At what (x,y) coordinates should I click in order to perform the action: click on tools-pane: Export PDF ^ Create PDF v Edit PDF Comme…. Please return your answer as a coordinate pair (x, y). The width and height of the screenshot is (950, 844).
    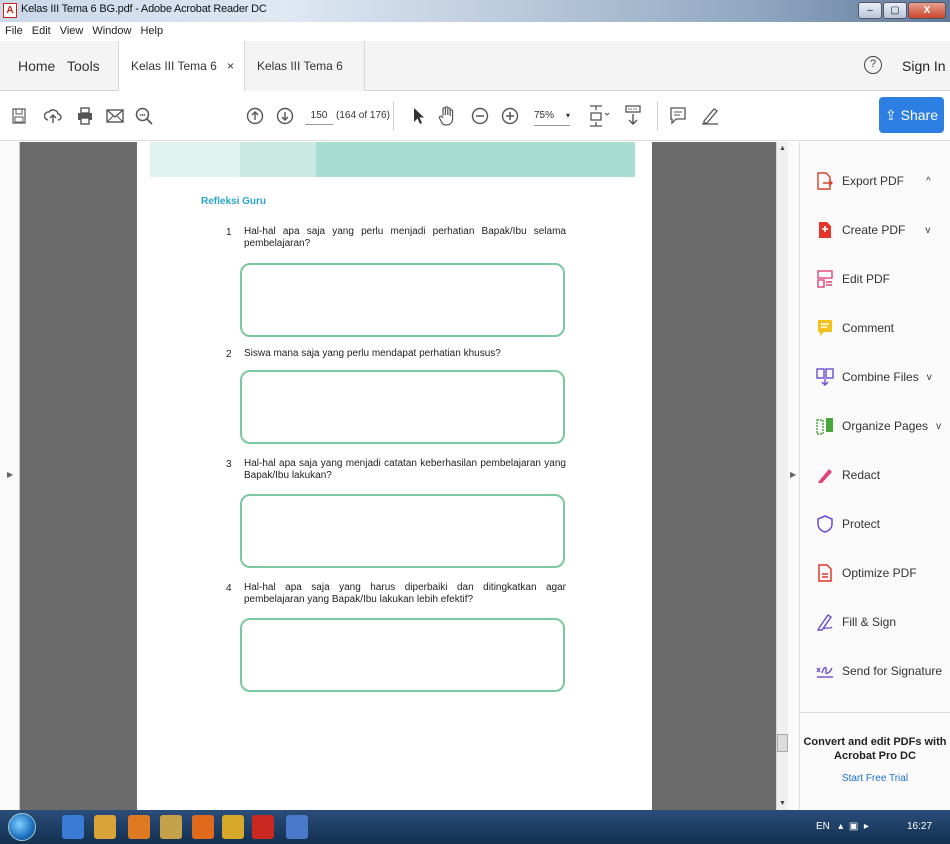
    Looking at the image, I should click on (875, 476).